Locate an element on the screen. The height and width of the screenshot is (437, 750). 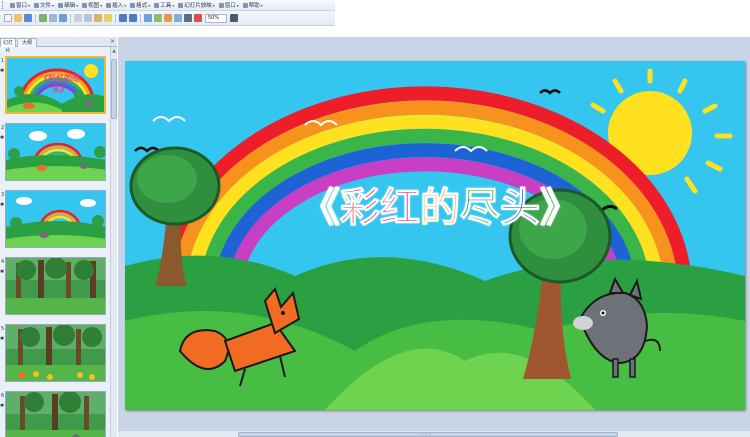
menu-item-insert: 插入 ▾ is located at coordinates (116, 5).